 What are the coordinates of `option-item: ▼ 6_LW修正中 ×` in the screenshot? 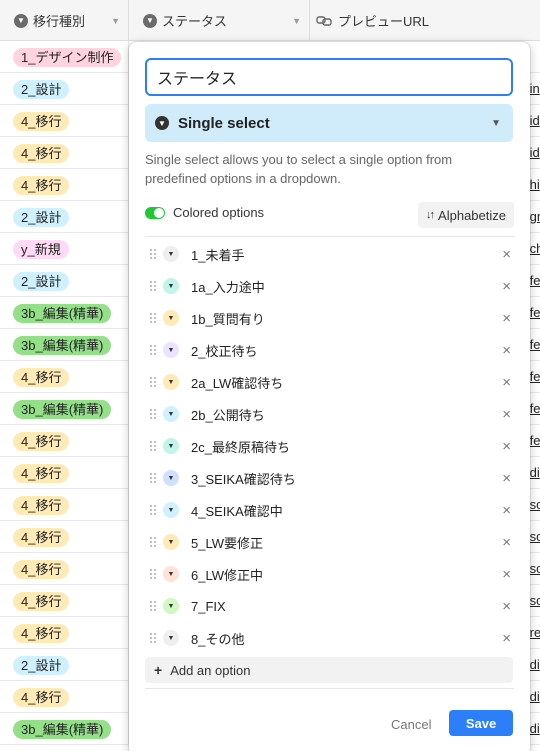 It's located at (329, 574).